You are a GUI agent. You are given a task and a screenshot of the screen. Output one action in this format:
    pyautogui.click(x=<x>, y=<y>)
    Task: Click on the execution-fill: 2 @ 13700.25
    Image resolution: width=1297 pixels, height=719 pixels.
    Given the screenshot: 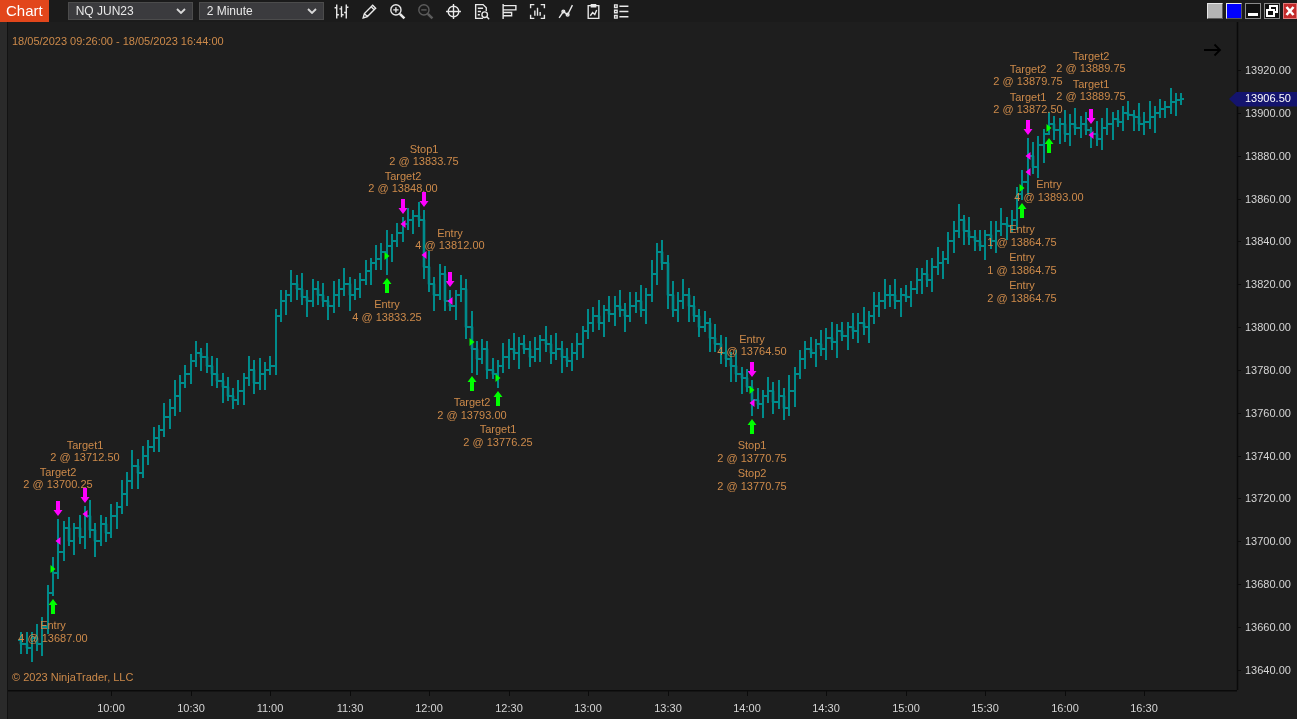 What is the action you would take?
    pyautogui.click(x=58, y=484)
    